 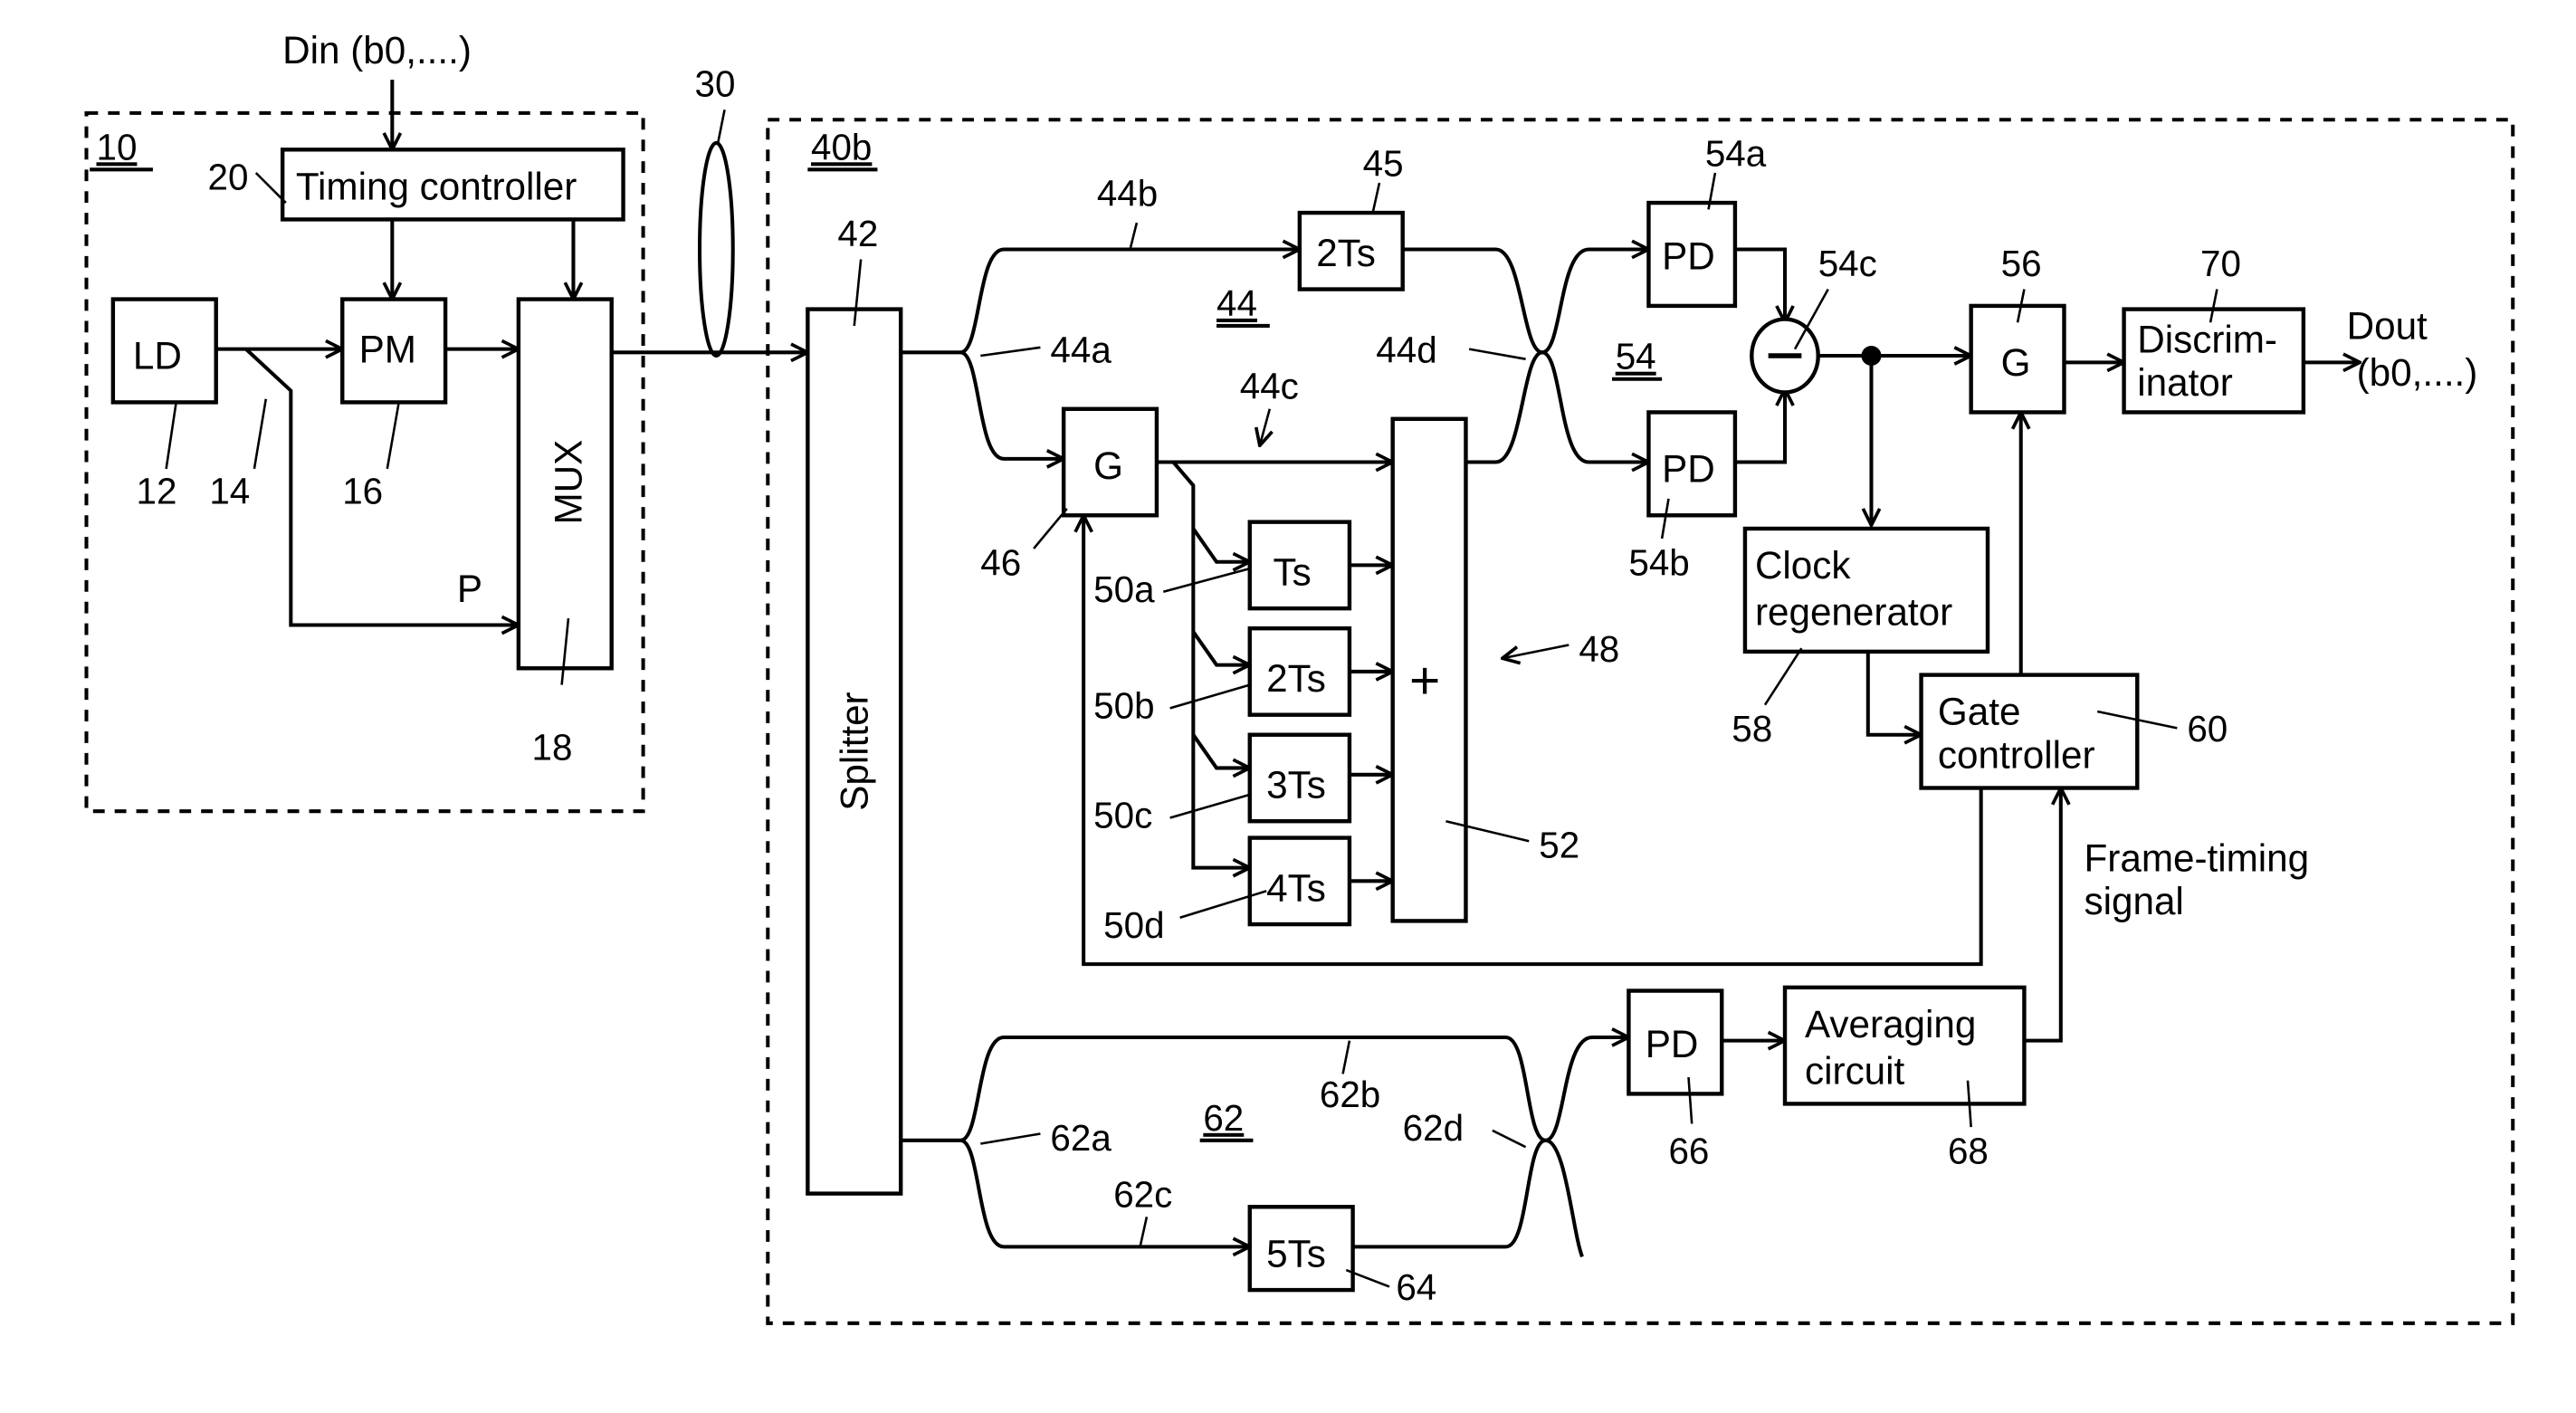 I want to click on phase-modulator-block: PM, so click(x=394, y=351).